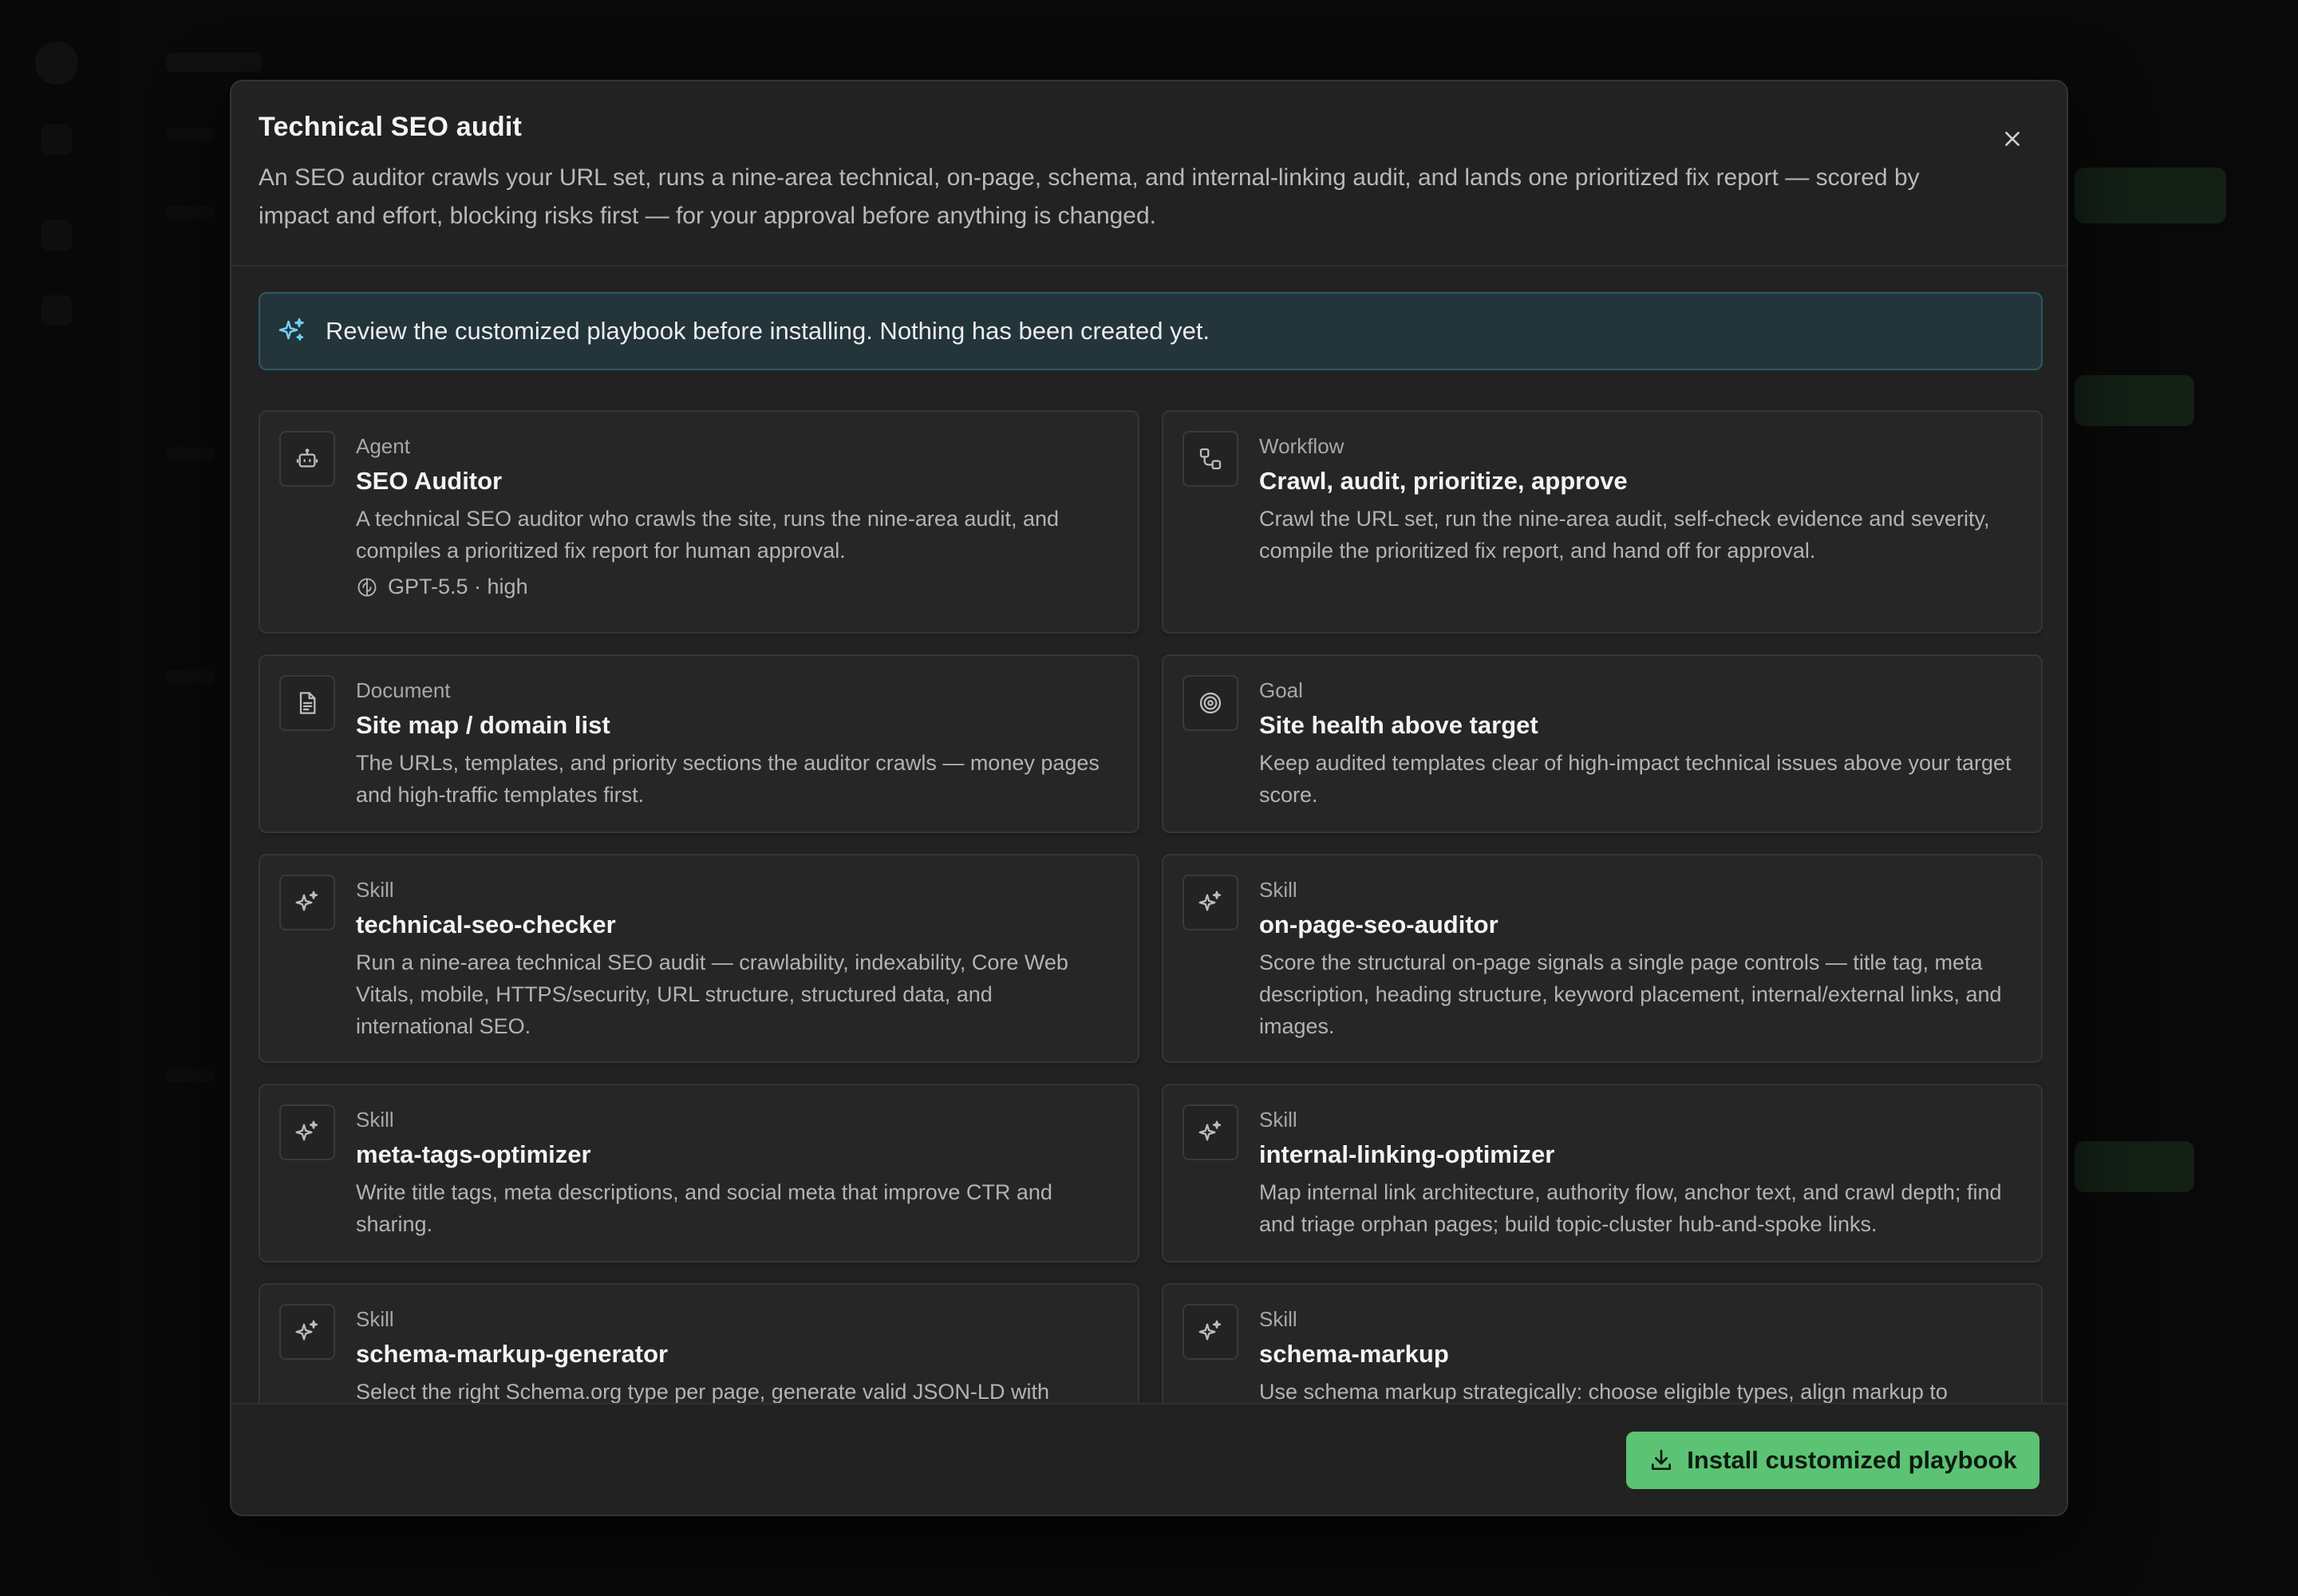  Describe the element at coordinates (383, 446) in the screenshot. I see `card-kind: Agent` at that location.